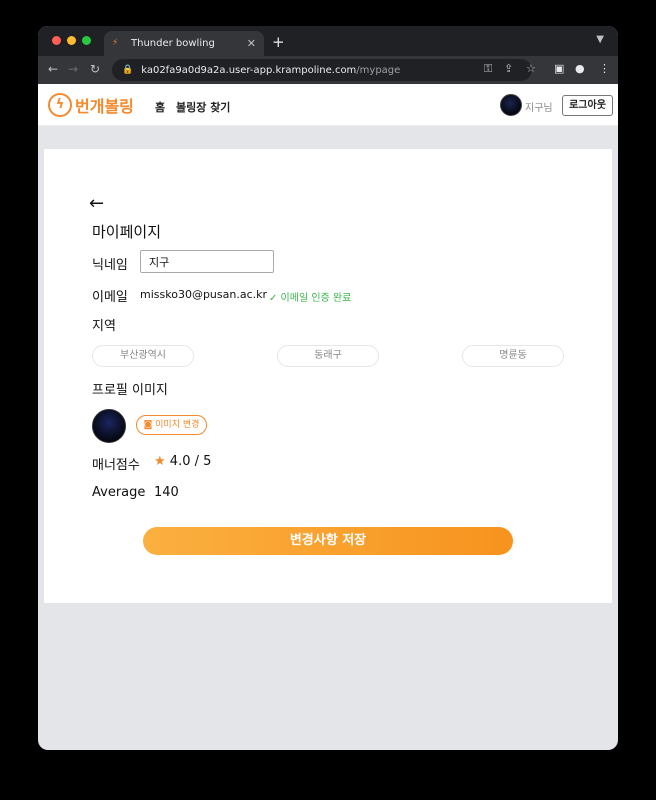  Describe the element at coordinates (600, 39) in the screenshot. I see `chevron-down-icon: ▼` at that location.